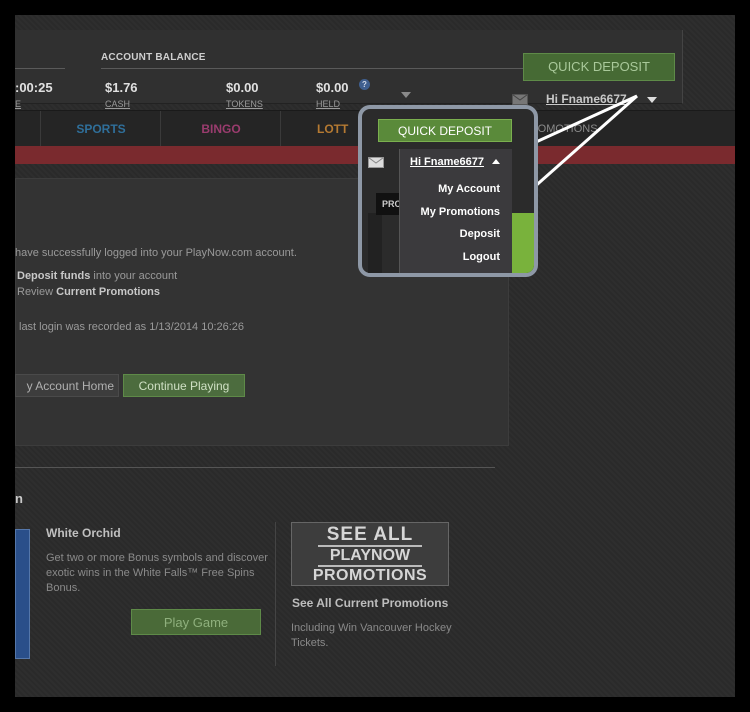  What do you see at coordinates (460, 212) in the screenshot?
I see `menu-item-my-promotions: My Promotions` at bounding box center [460, 212].